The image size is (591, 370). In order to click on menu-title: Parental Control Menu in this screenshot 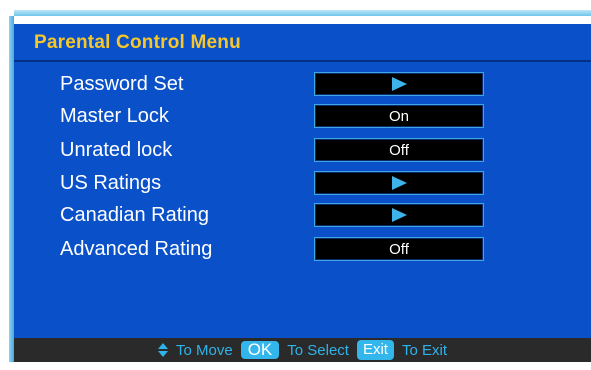, I will do `click(137, 42)`.